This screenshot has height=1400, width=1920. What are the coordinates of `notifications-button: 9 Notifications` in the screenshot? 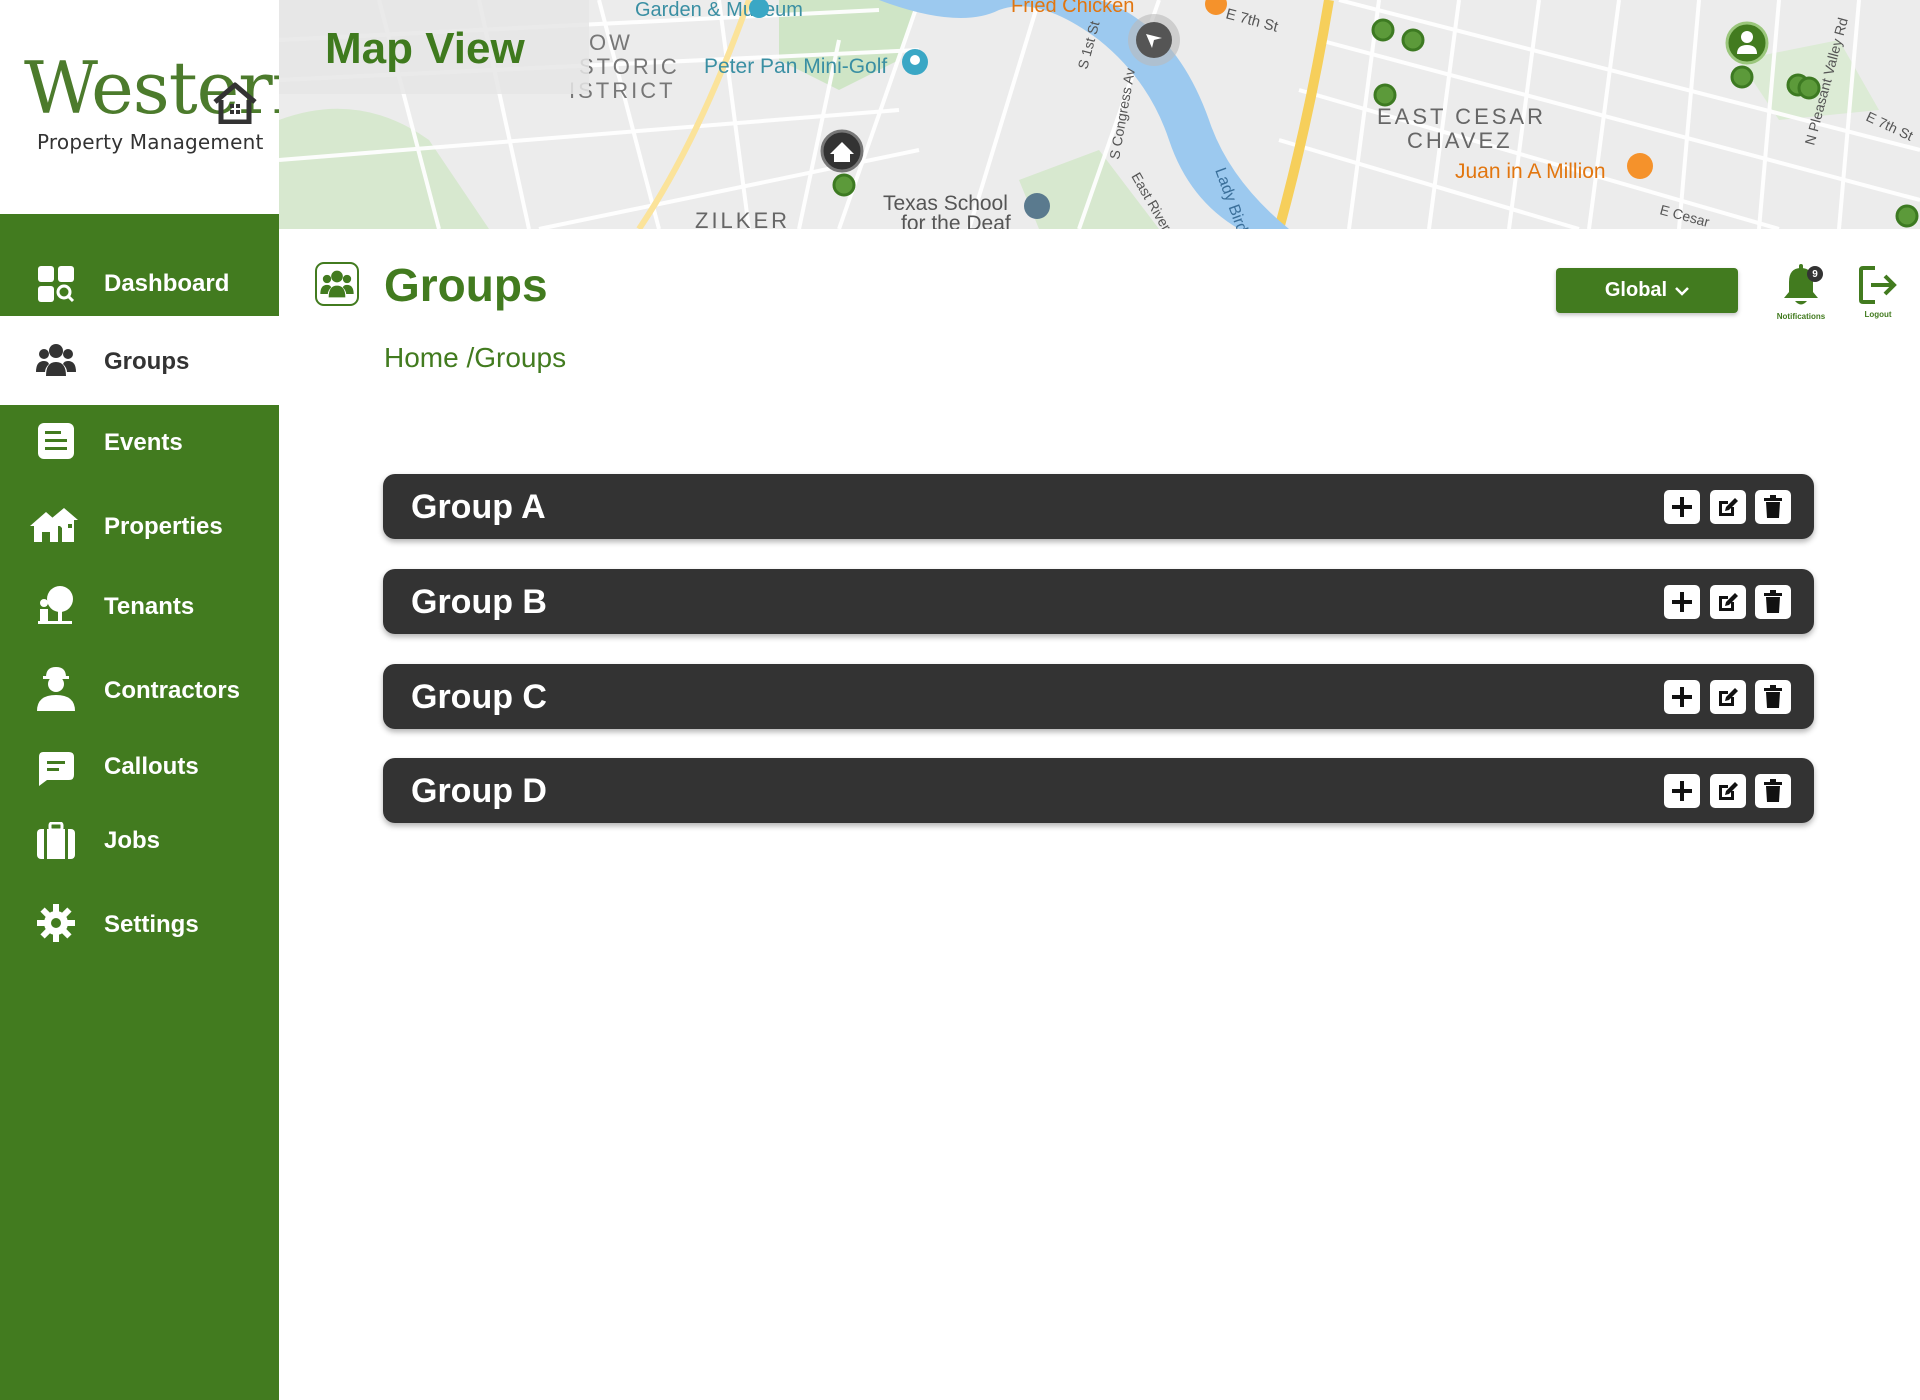 It's located at (1801, 292).